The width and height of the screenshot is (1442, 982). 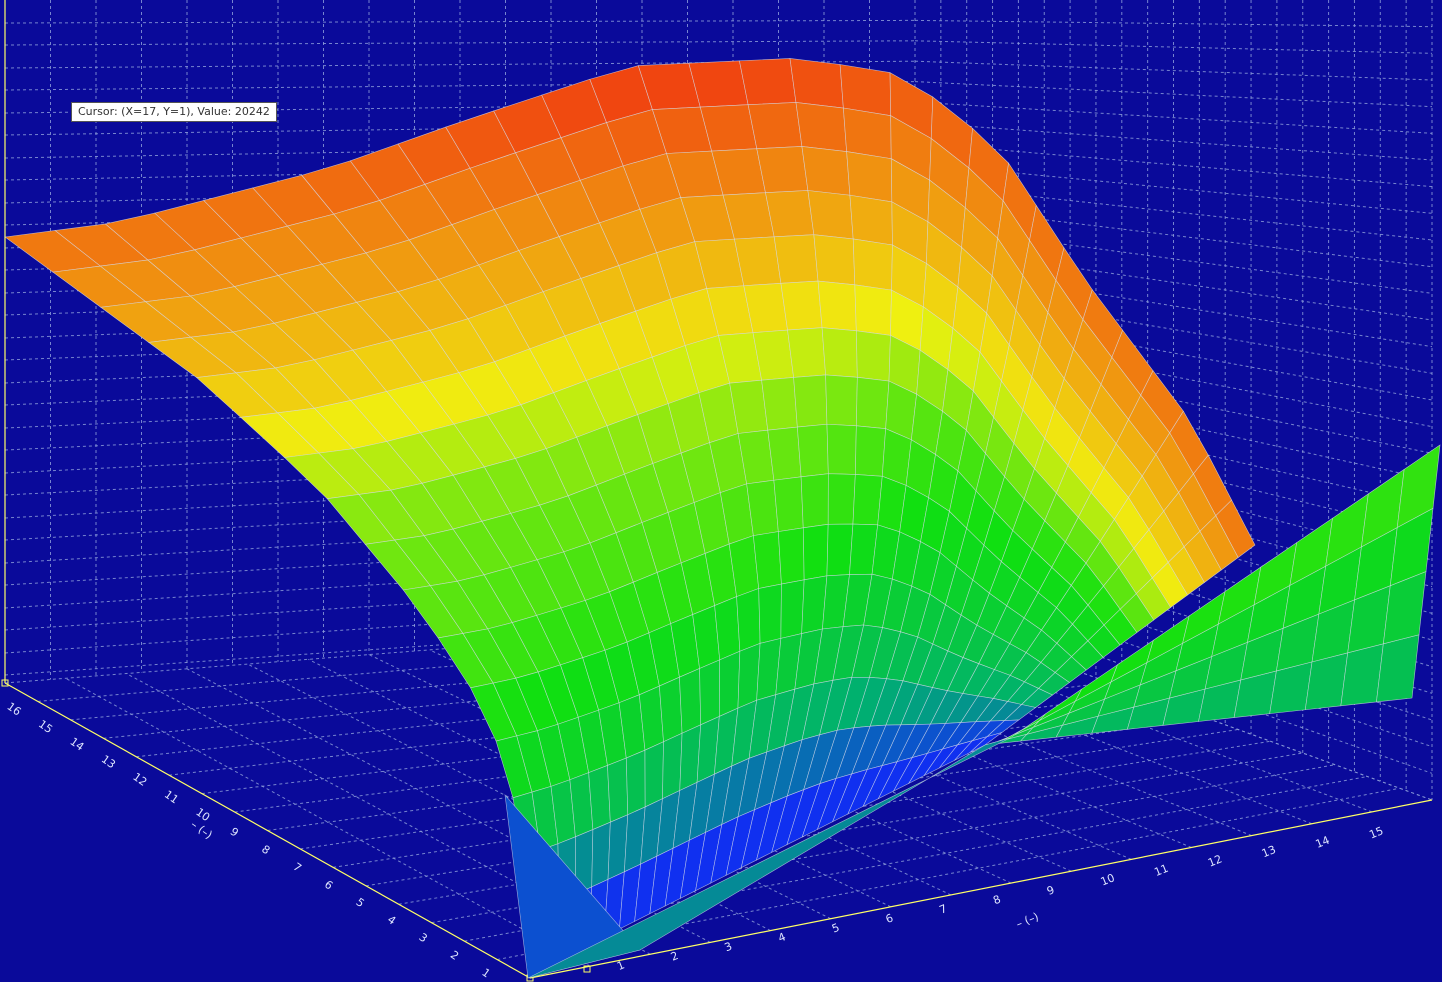 What do you see at coordinates (328, 885) in the screenshot?
I see `y-tick-label: 6` at bounding box center [328, 885].